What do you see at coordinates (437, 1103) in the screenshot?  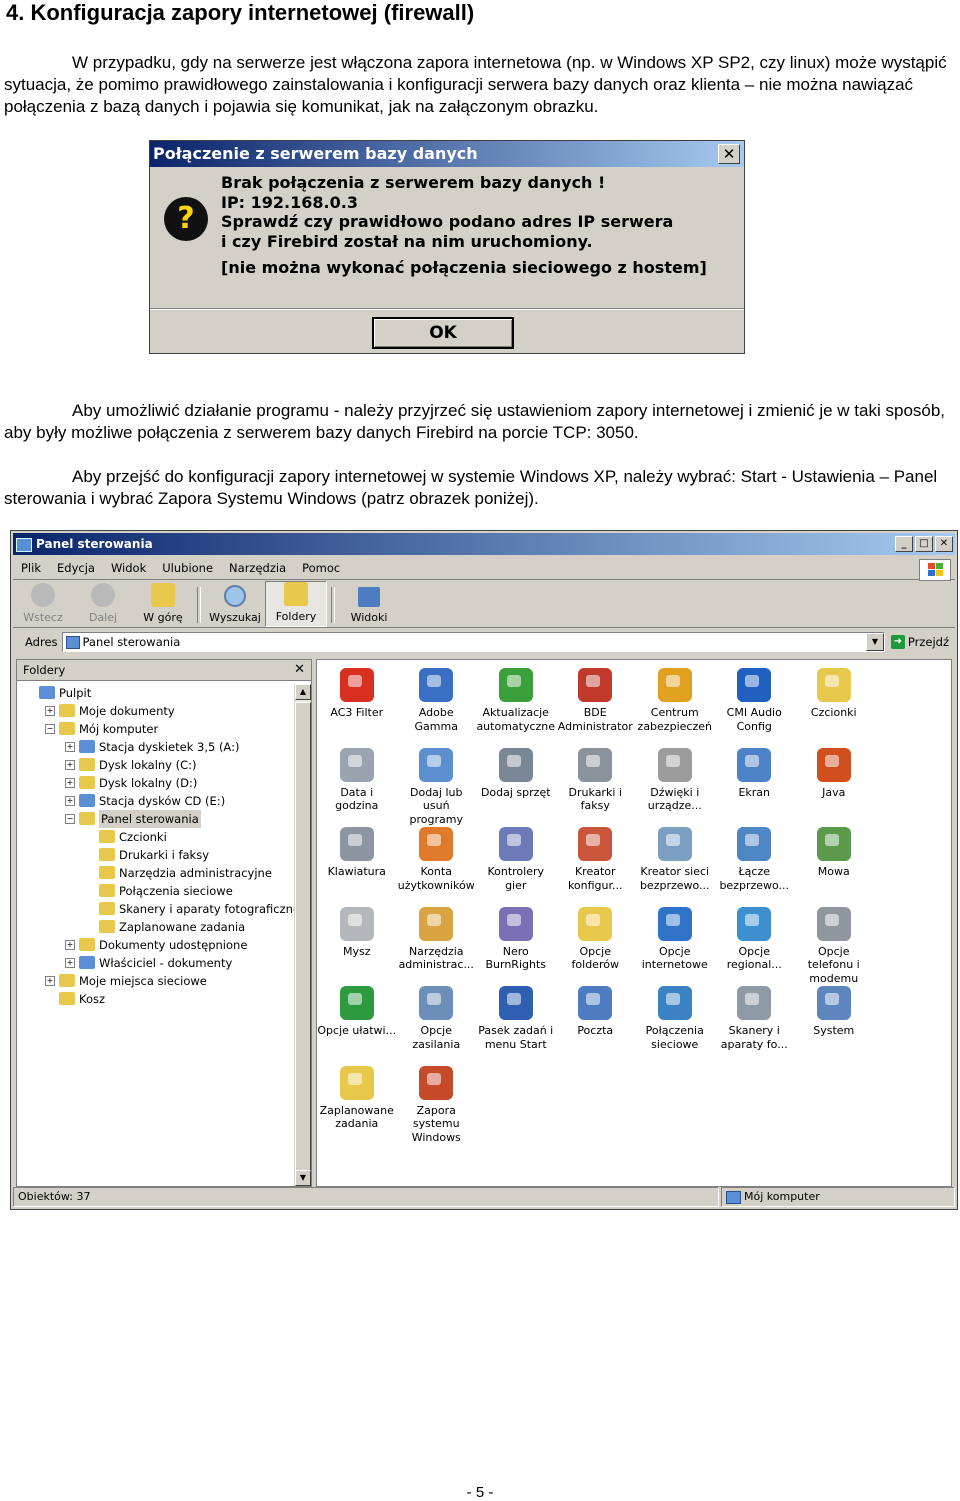 I see `control-panel-item: Zapora systemu Windows` at bounding box center [437, 1103].